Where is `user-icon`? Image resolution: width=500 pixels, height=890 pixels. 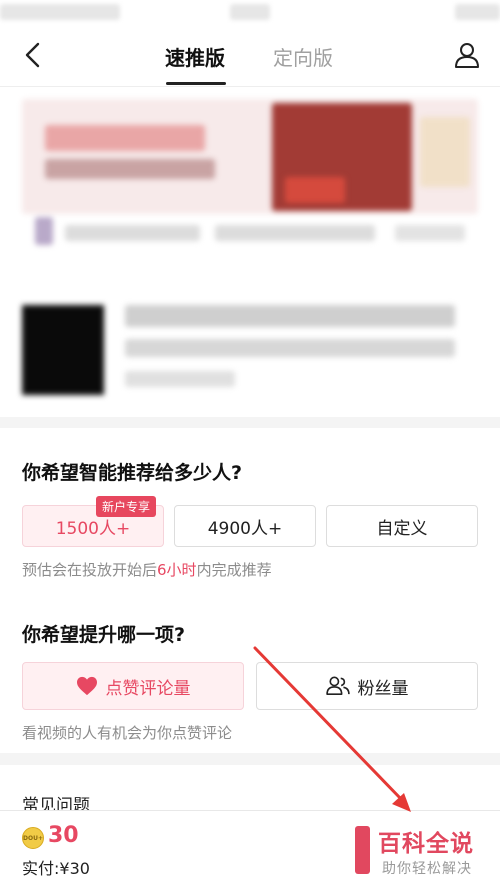 user-icon is located at coordinates (467, 55).